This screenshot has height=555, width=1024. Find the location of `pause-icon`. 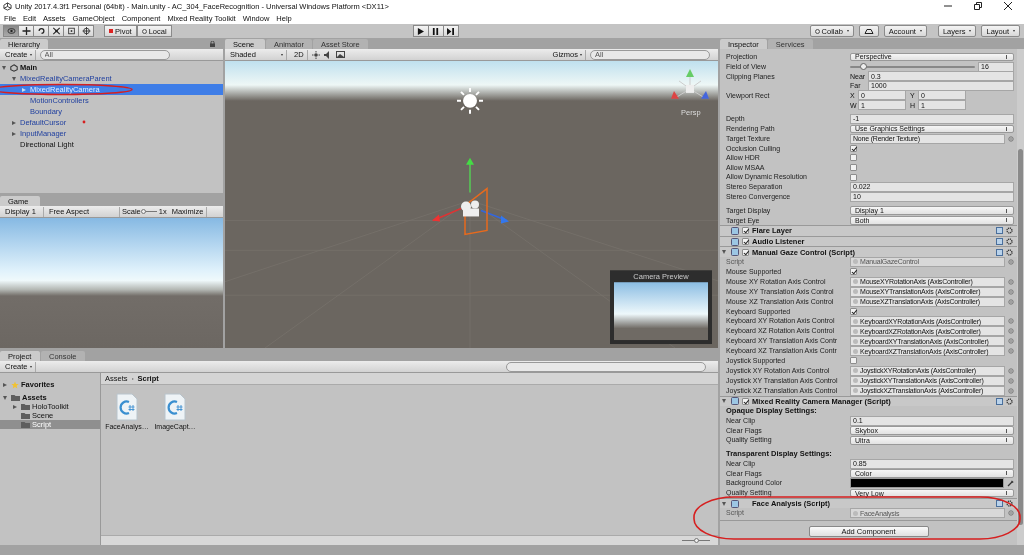

pause-icon is located at coordinates (436, 31).